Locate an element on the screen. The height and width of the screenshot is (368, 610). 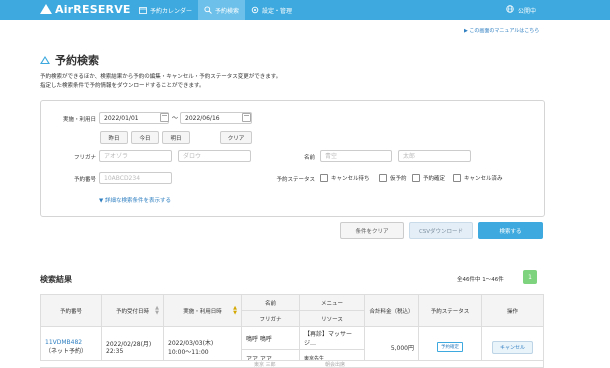
col-ops-label: 操作 is located at coordinates (512, 311).